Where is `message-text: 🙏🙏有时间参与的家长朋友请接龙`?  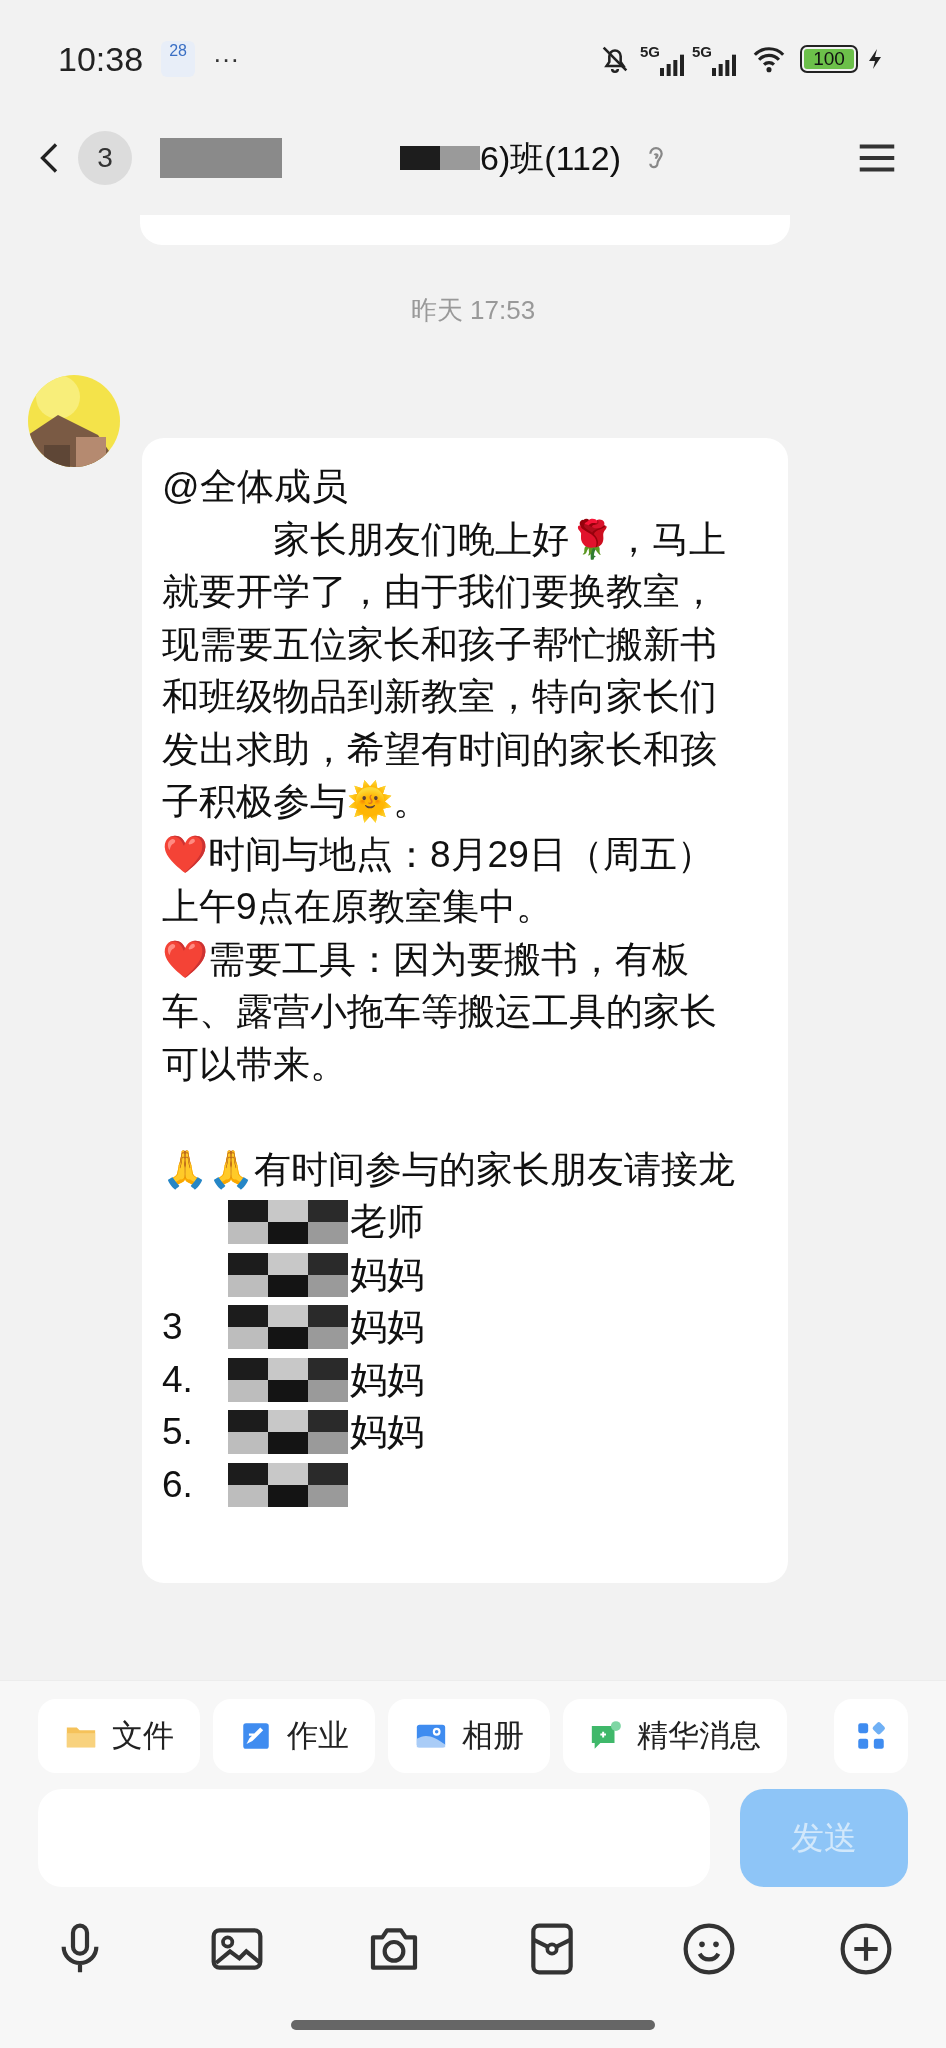
message-text: 🙏🙏有时间参与的家长朋友请接龙 is located at coordinates (449, 1169).